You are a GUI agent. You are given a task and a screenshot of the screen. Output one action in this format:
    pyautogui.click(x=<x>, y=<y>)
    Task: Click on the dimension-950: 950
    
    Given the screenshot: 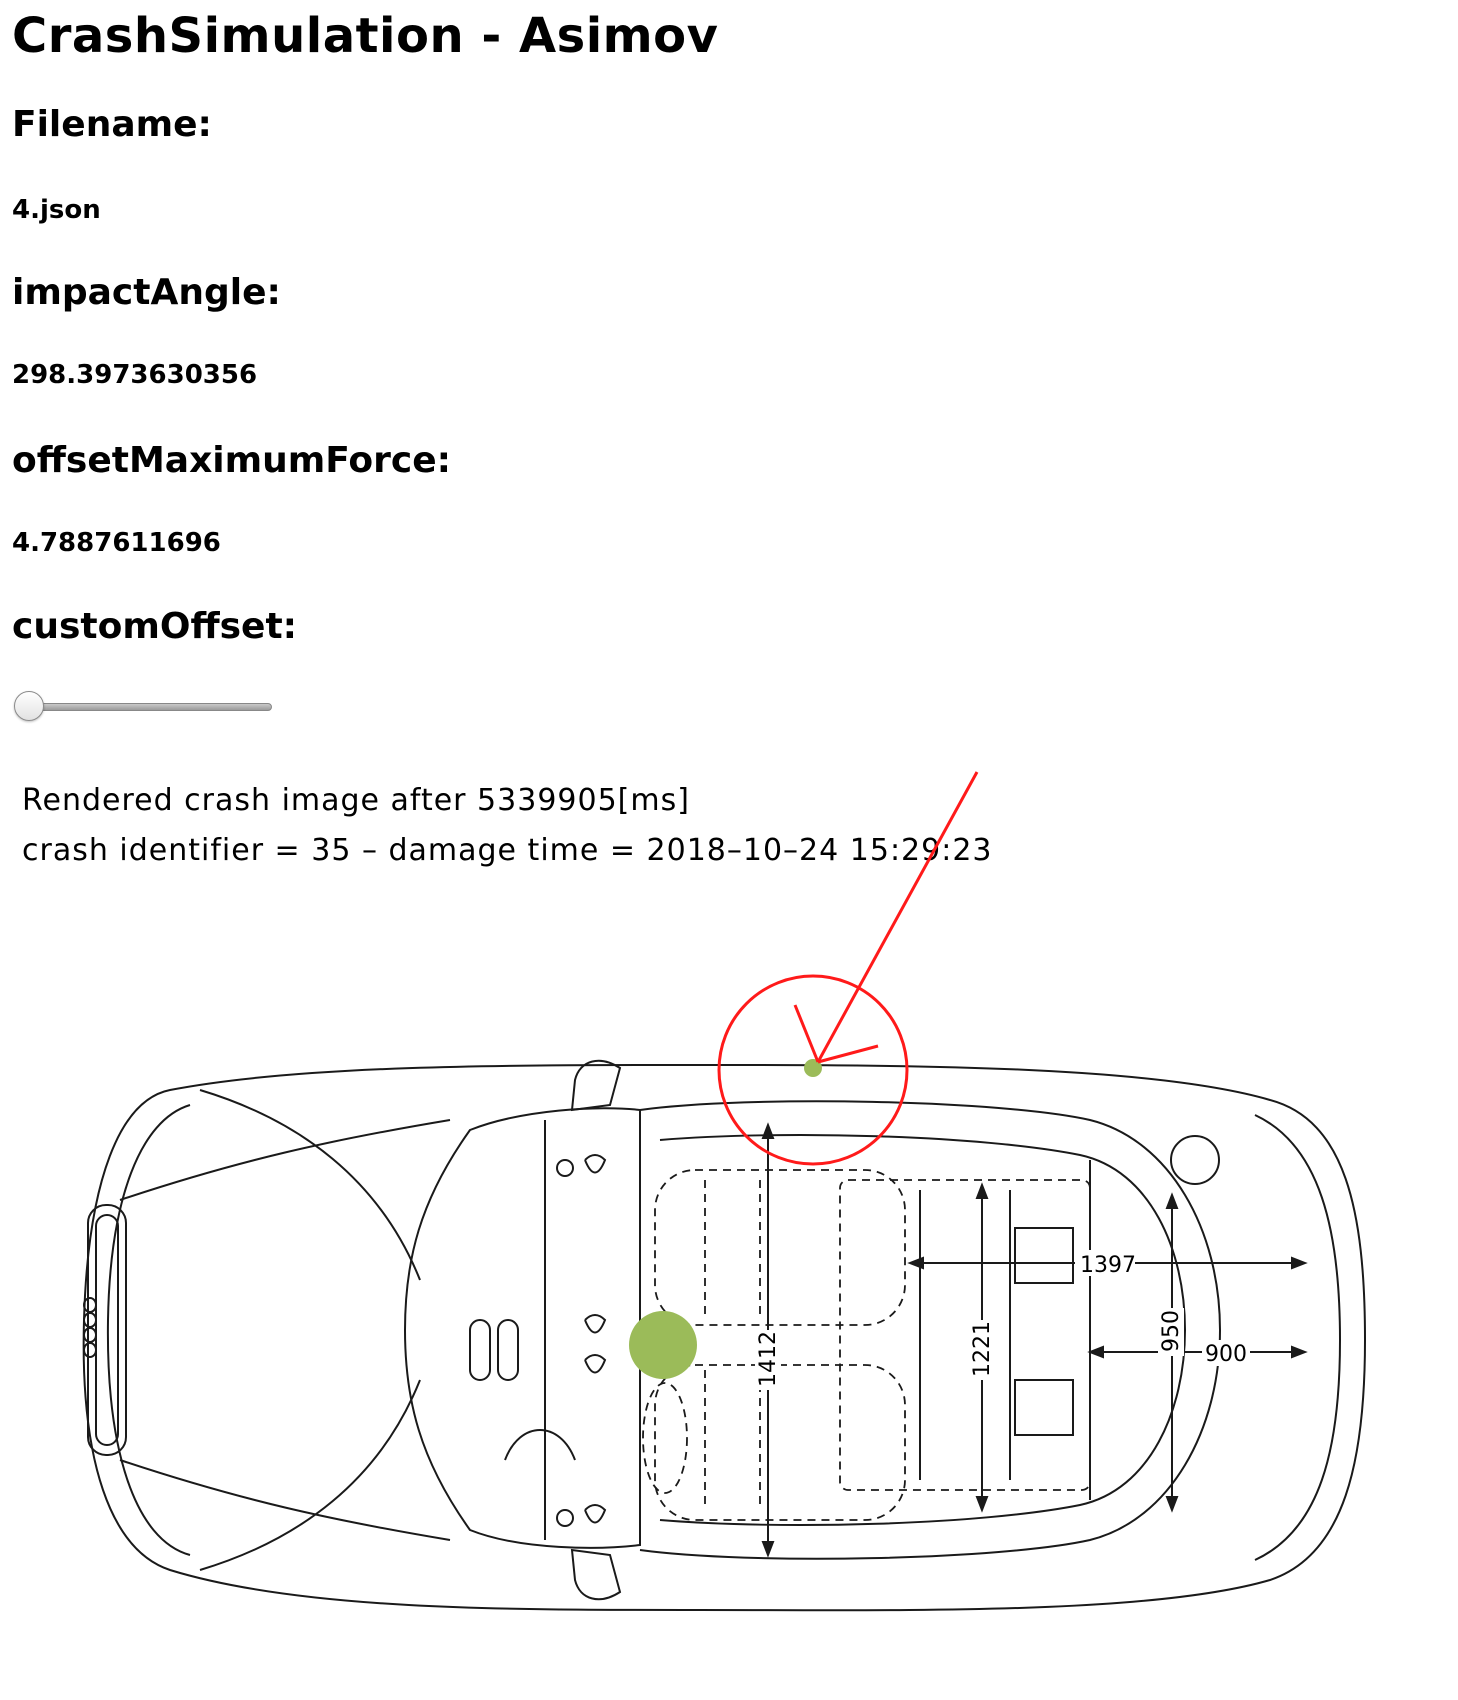 What is the action you would take?
    pyautogui.click(x=1171, y=1331)
    